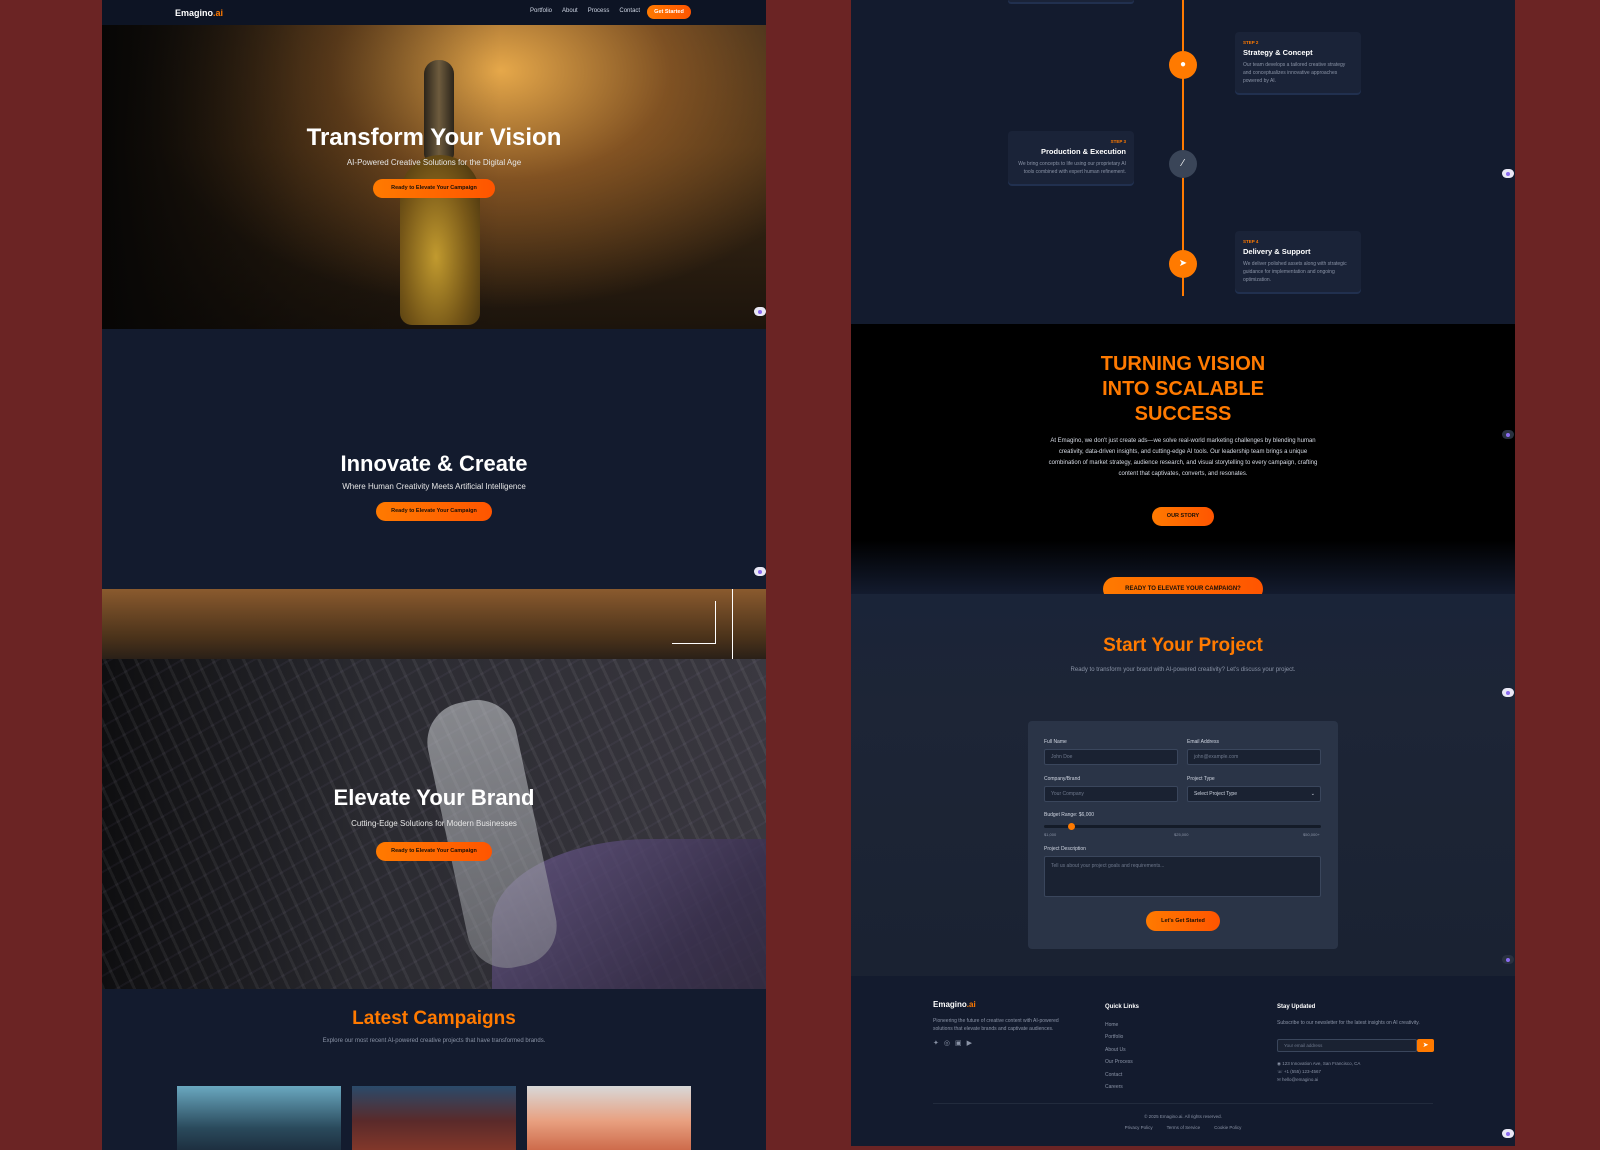 This screenshot has width=1600, height=1150. What do you see at coordinates (1347, 1045) in the screenshot?
I see `newsletter-email-input: Your email address` at bounding box center [1347, 1045].